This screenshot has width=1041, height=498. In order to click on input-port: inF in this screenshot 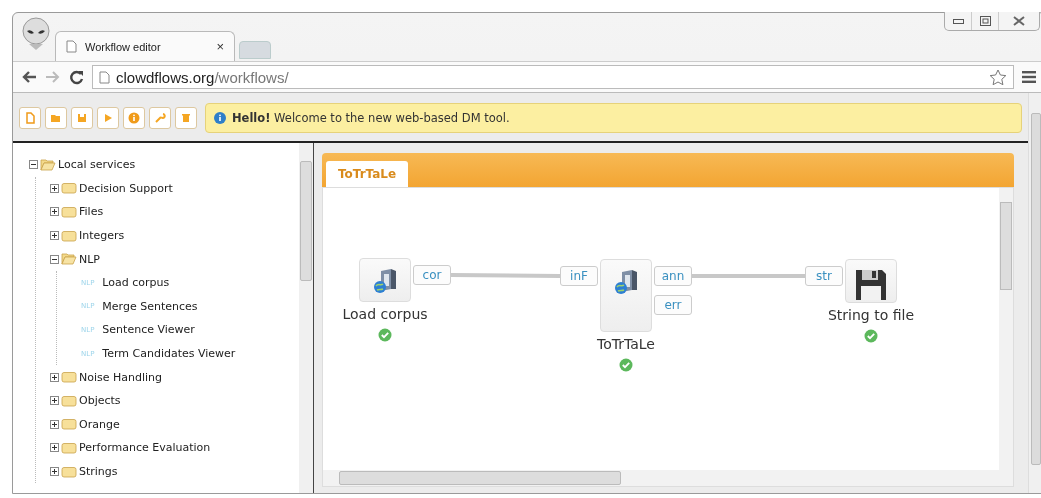, I will do `click(579, 276)`.